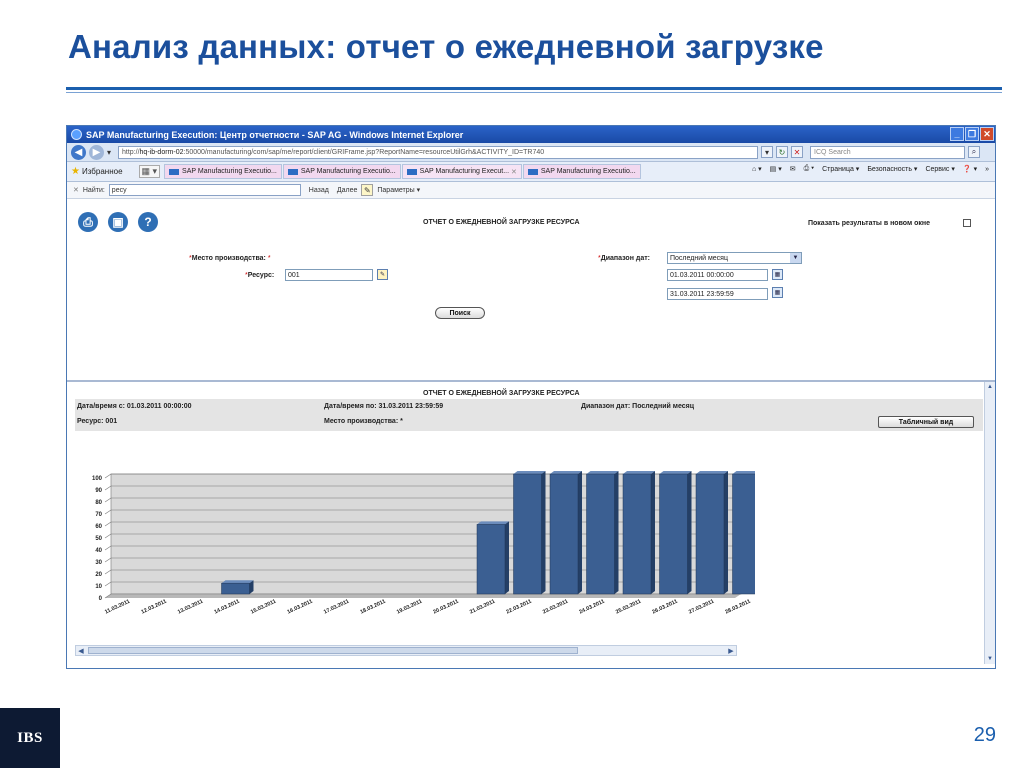  What do you see at coordinates (702, 275) in the screenshot?
I see `date-from-value: 01.03.2011 00:00:00` at bounding box center [702, 275].